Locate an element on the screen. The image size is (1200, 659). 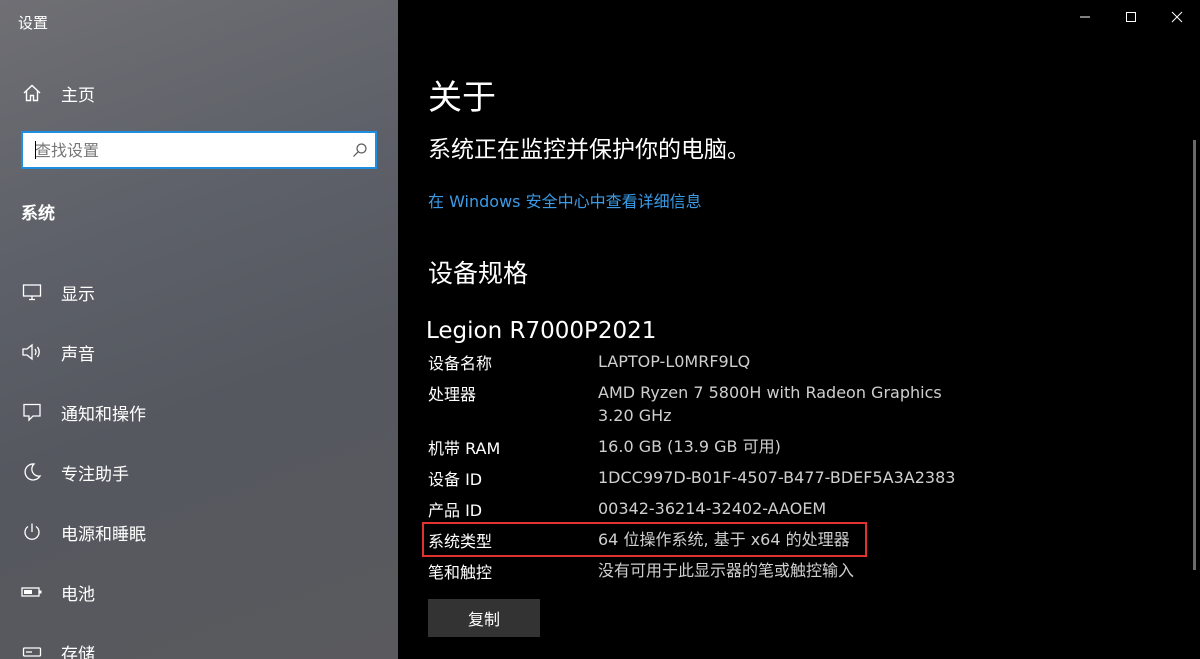
sidebar-item-label: 专注助手 is located at coordinates (95, 474).